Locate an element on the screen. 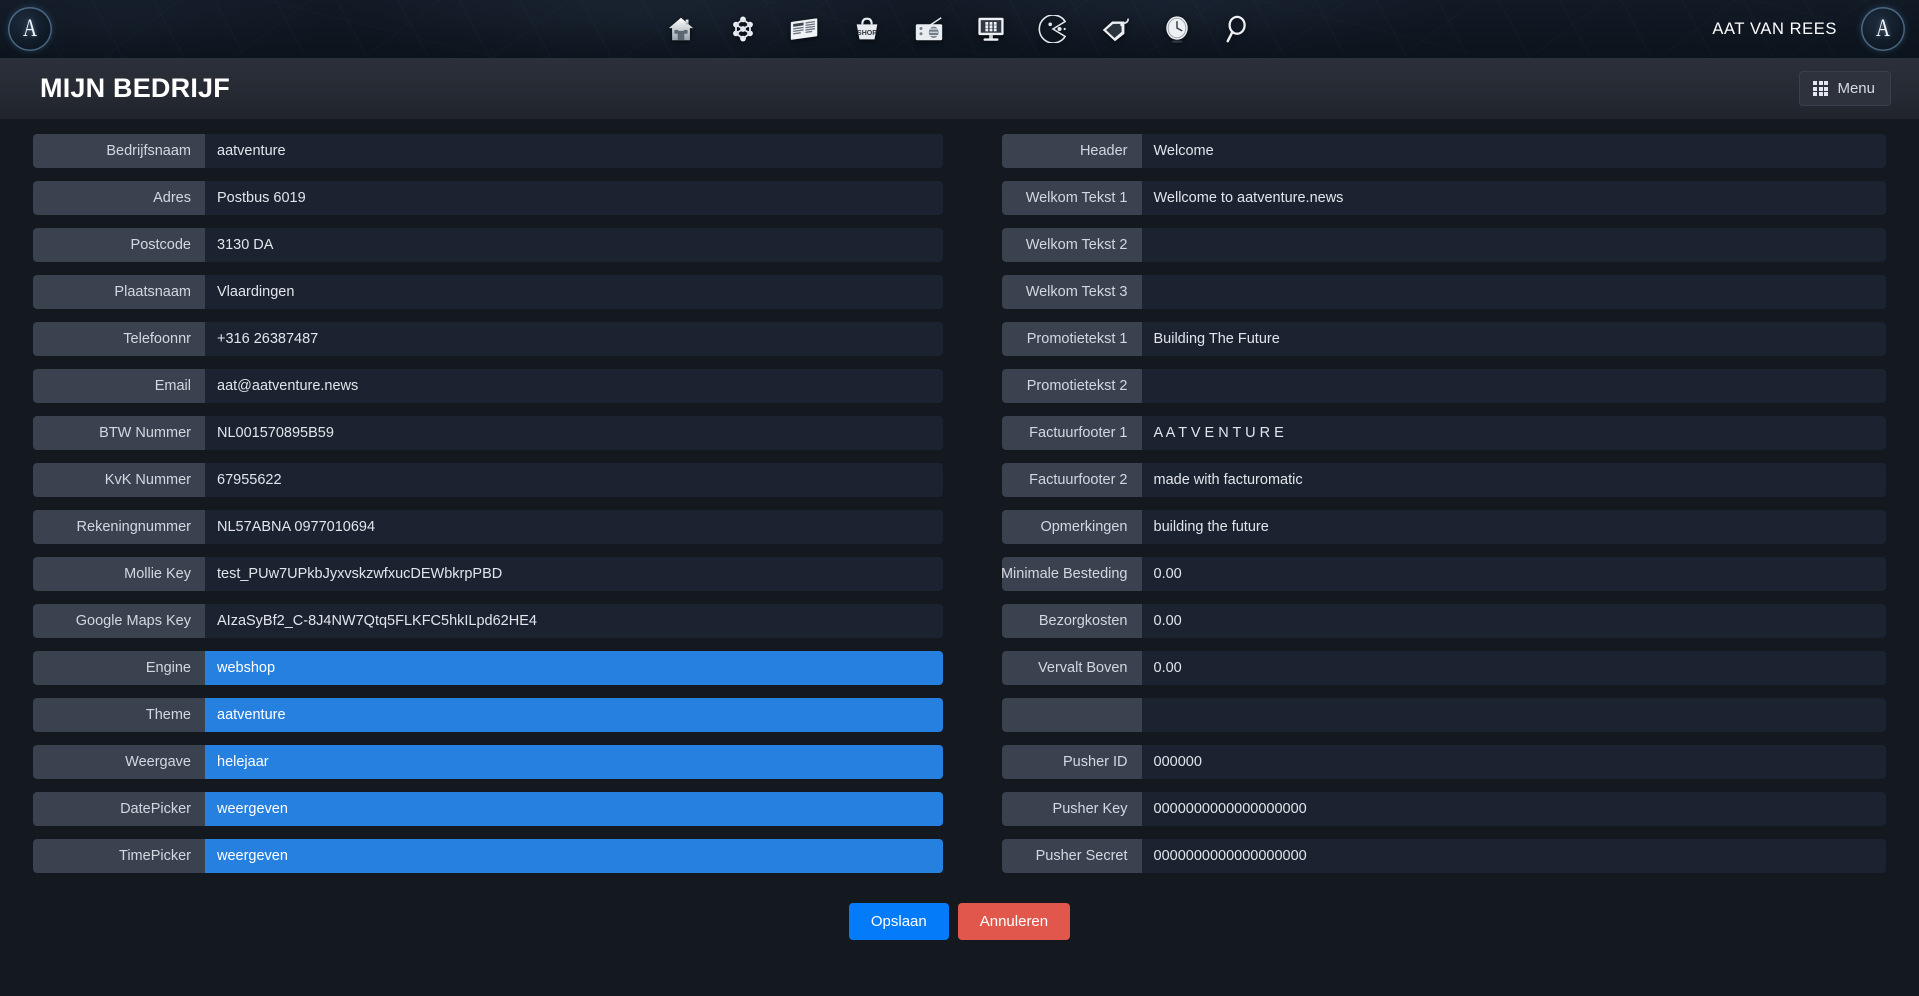 Image resolution: width=1919 pixels, height=996 pixels. field-label: Weergave is located at coordinates (119, 762).